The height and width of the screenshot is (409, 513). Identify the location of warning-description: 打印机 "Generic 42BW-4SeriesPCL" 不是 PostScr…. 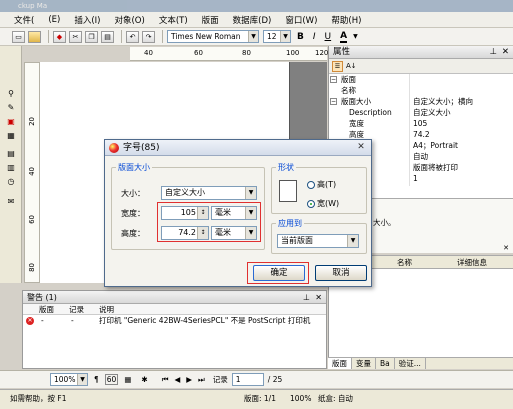
(205, 320).